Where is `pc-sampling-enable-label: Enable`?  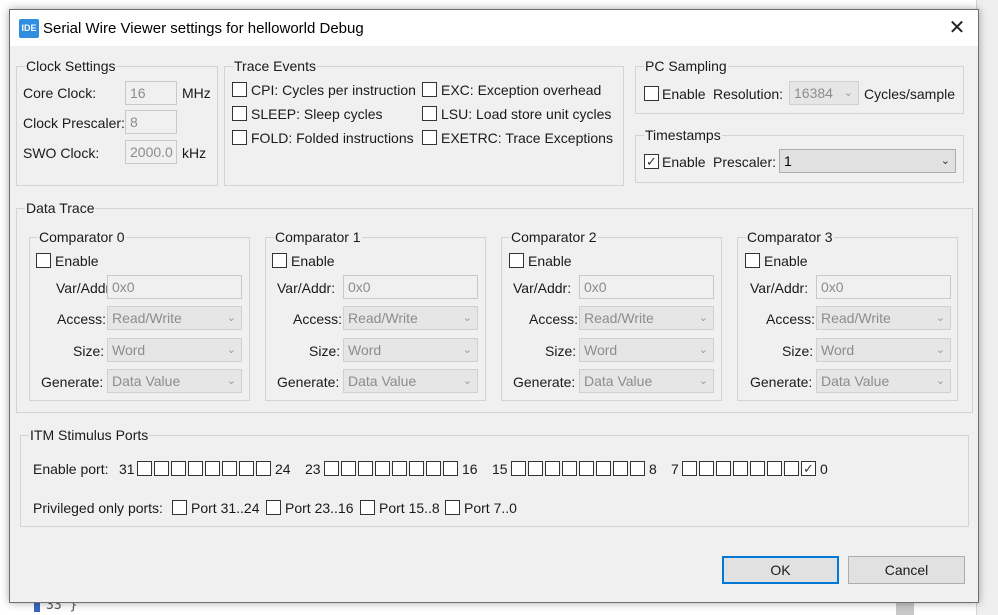
pc-sampling-enable-label: Enable is located at coordinates (684, 94).